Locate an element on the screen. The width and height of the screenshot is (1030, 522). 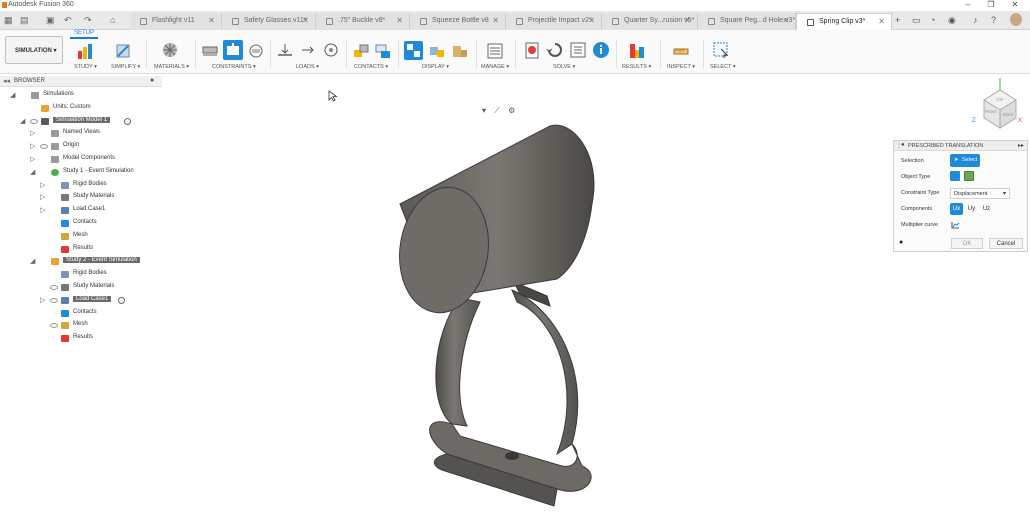
undo-icon: ↶ is located at coordinates (68, 20).